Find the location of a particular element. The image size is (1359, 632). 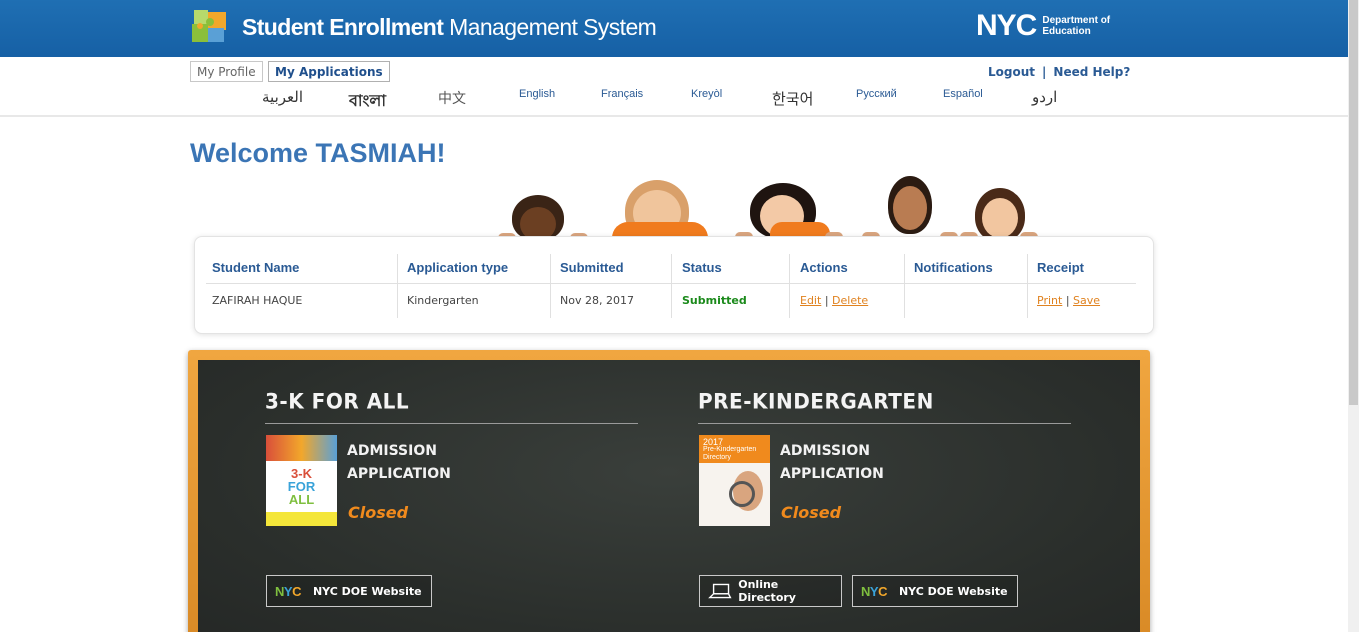

col-header-notifications: Notifications is located at coordinates (953, 267).